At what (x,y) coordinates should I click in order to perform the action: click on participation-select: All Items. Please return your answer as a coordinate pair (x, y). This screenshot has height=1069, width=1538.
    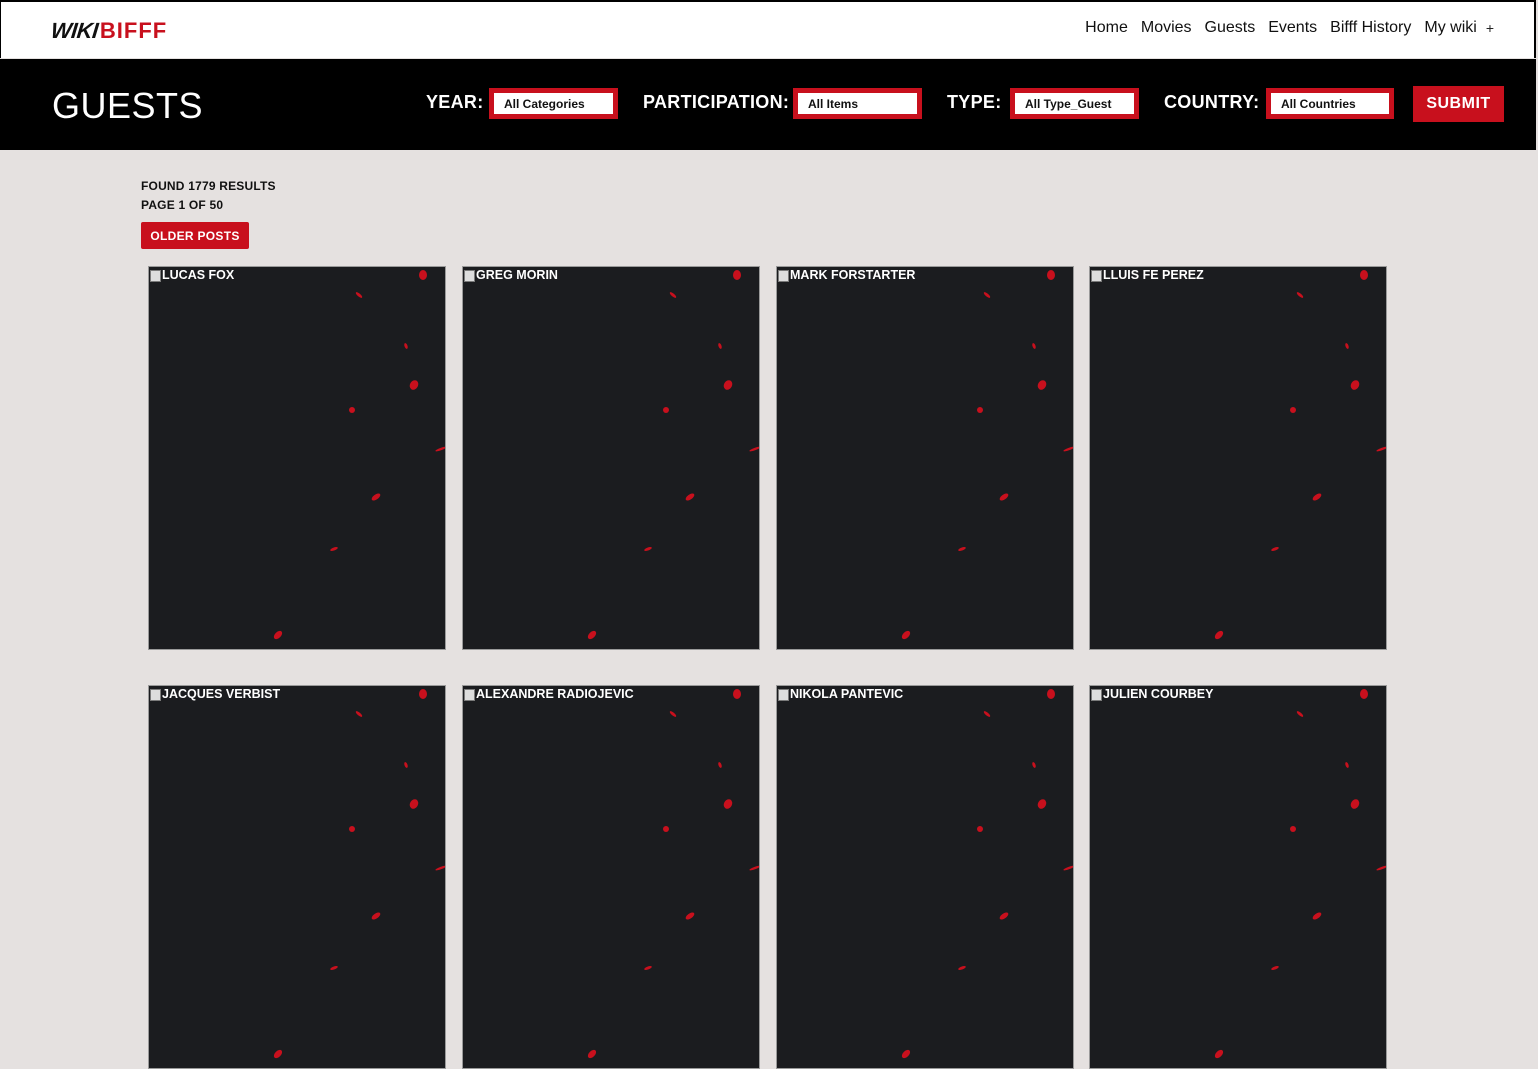
    Looking at the image, I should click on (857, 103).